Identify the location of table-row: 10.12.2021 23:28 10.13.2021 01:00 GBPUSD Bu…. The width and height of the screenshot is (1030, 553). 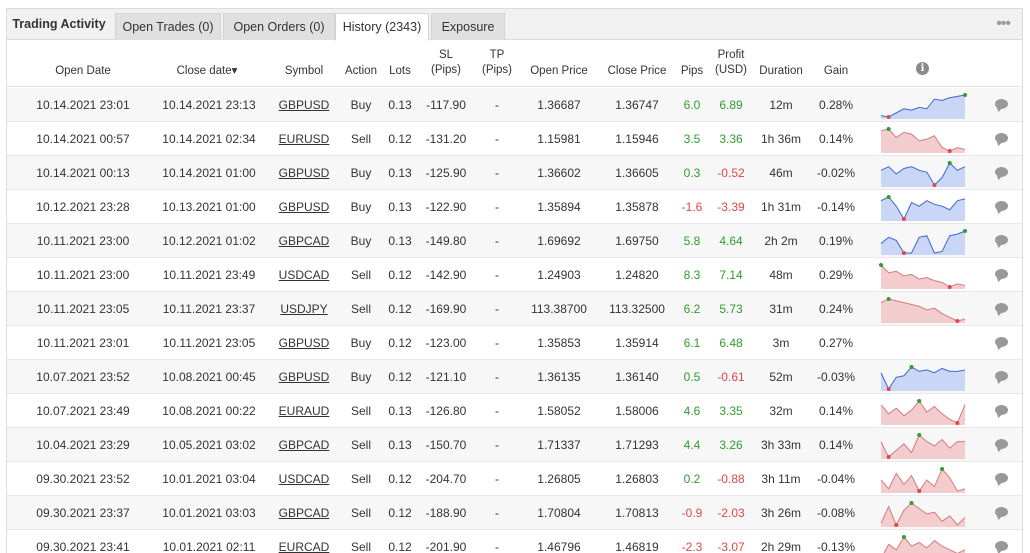
(514, 207).